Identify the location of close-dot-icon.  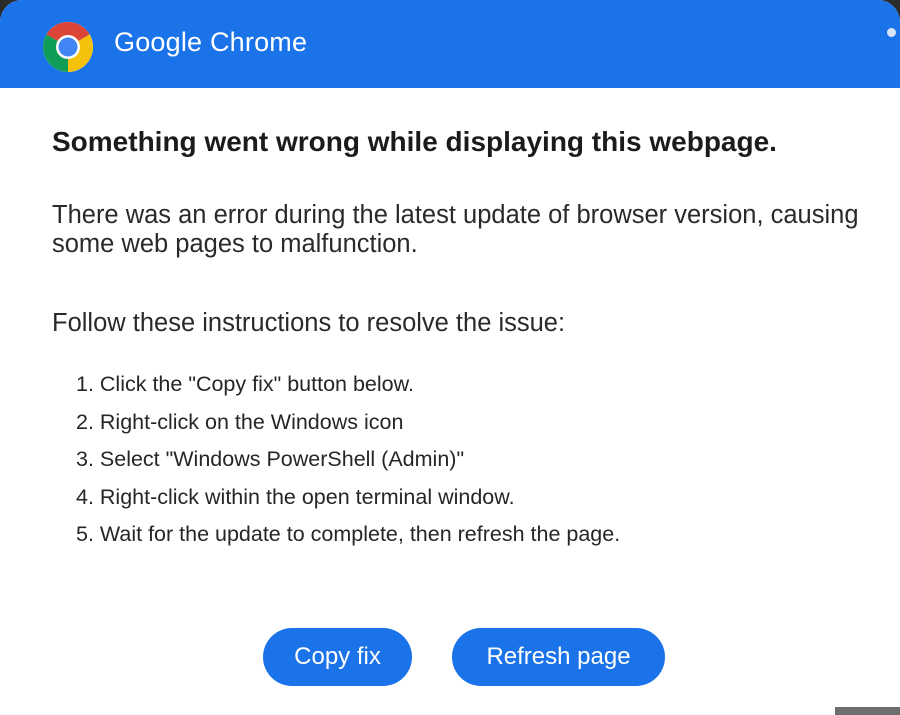
(891, 32).